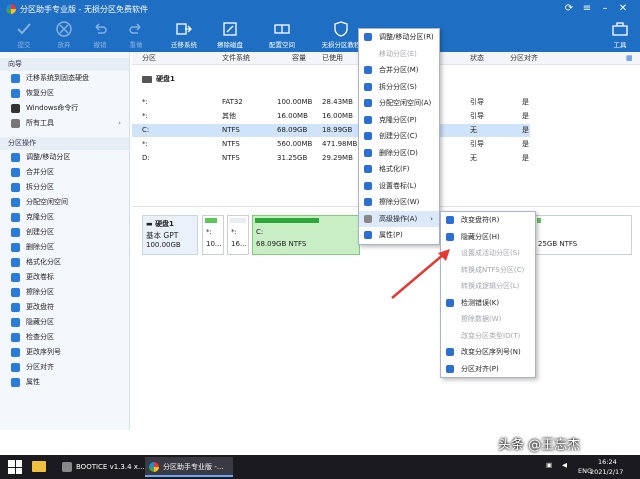 This screenshot has height=479, width=640. Describe the element at coordinates (564, 465) in the screenshot. I see `volume-icon: ◀` at that location.